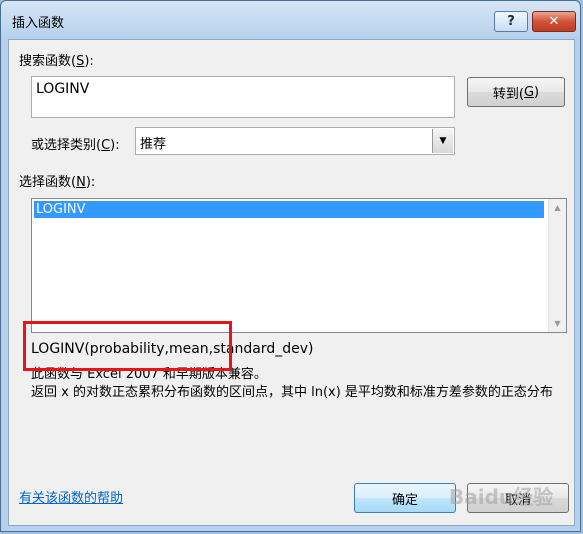 This screenshot has height=534, width=583. I want to click on close-button: ✕, so click(554, 21).